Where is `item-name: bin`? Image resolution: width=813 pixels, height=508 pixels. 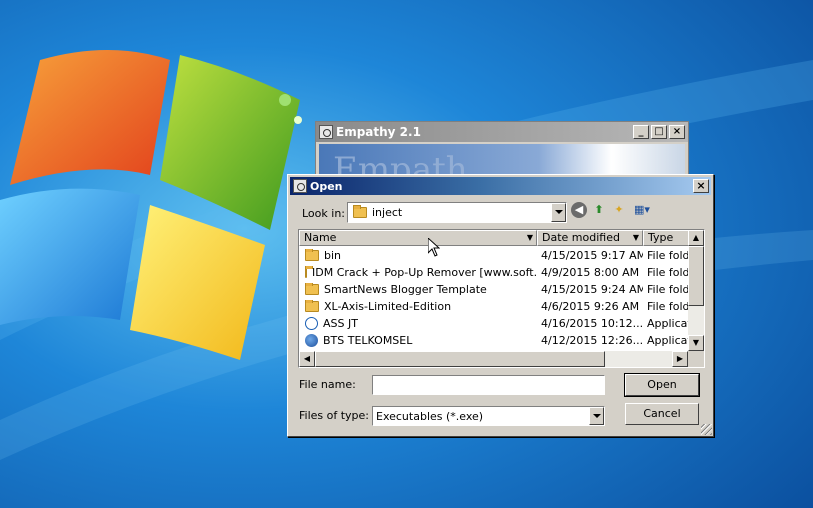 item-name: bin is located at coordinates (333, 255).